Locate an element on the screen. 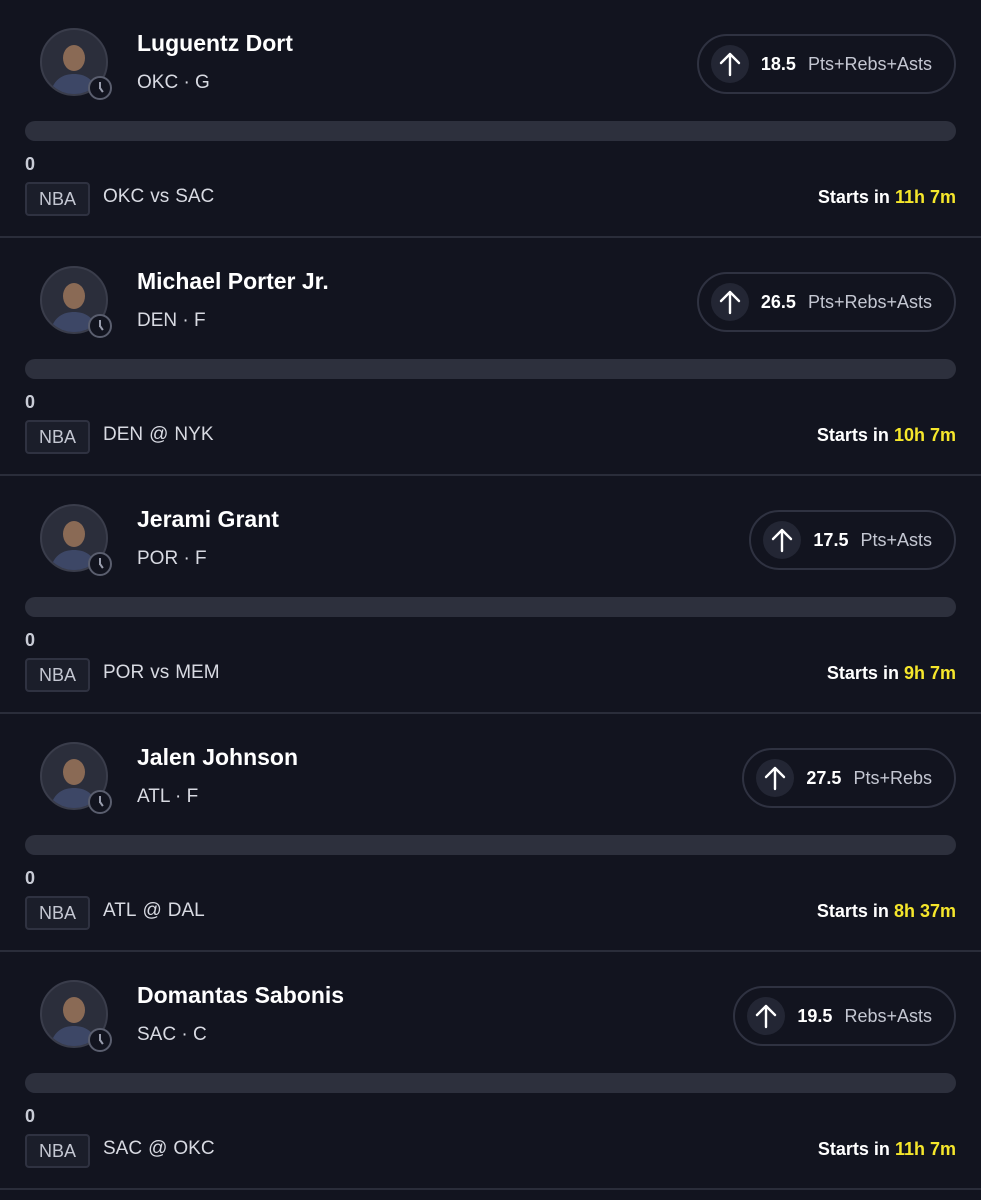  game-start-countdown: Starts in 9h 7m is located at coordinates (891, 673).